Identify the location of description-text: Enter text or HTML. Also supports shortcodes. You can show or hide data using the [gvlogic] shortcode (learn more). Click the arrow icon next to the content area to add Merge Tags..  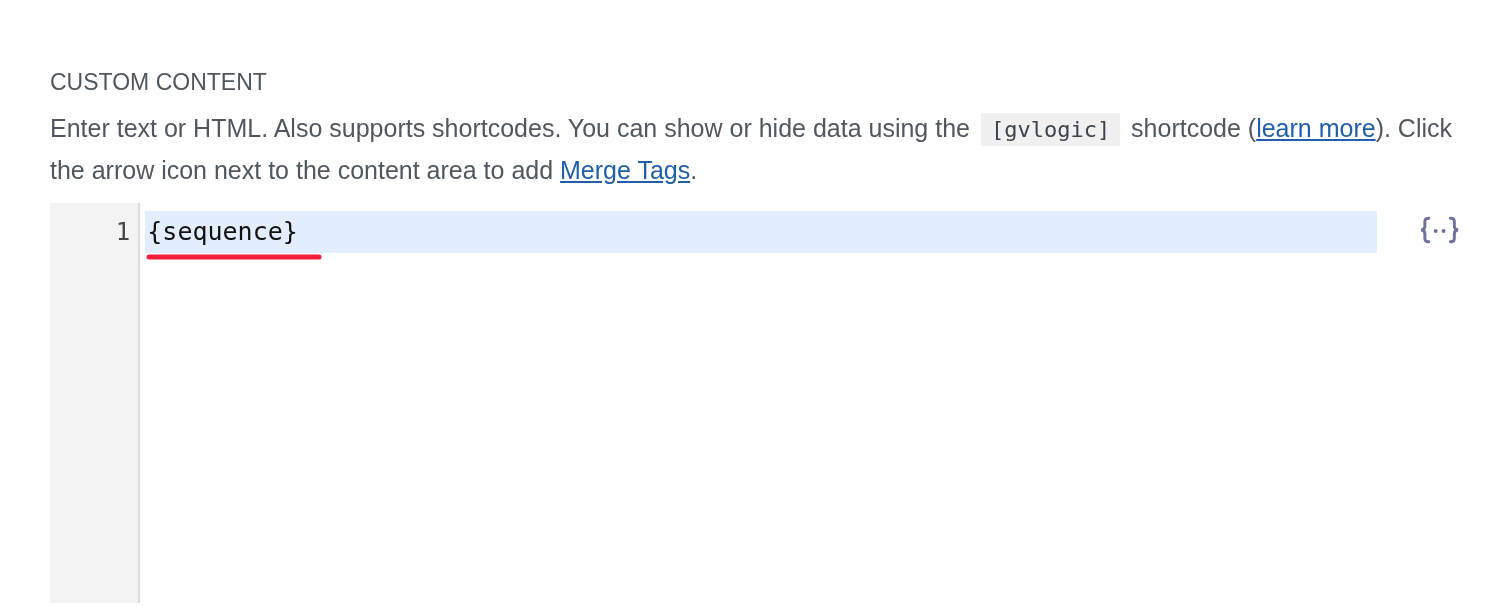
(752, 149).